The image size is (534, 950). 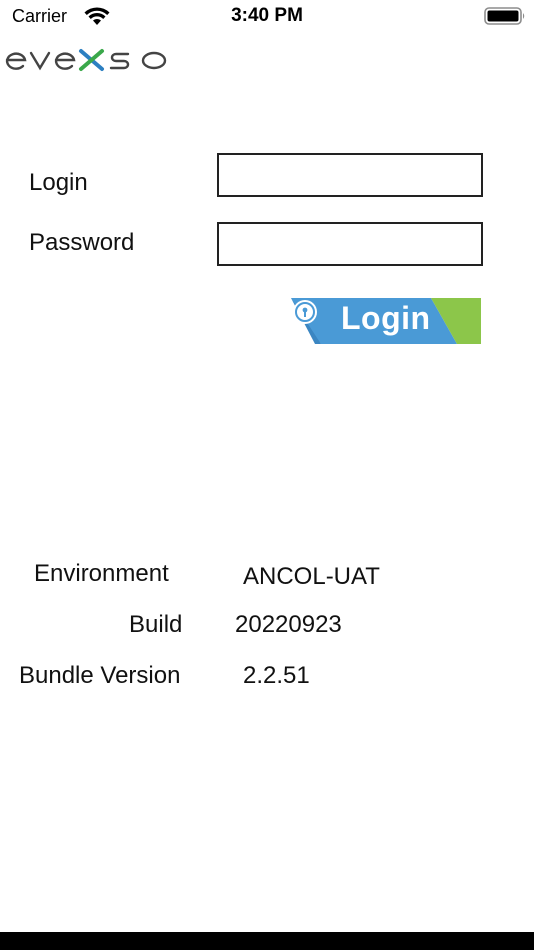 I want to click on clock: 3:40 PM, so click(x=267, y=15).